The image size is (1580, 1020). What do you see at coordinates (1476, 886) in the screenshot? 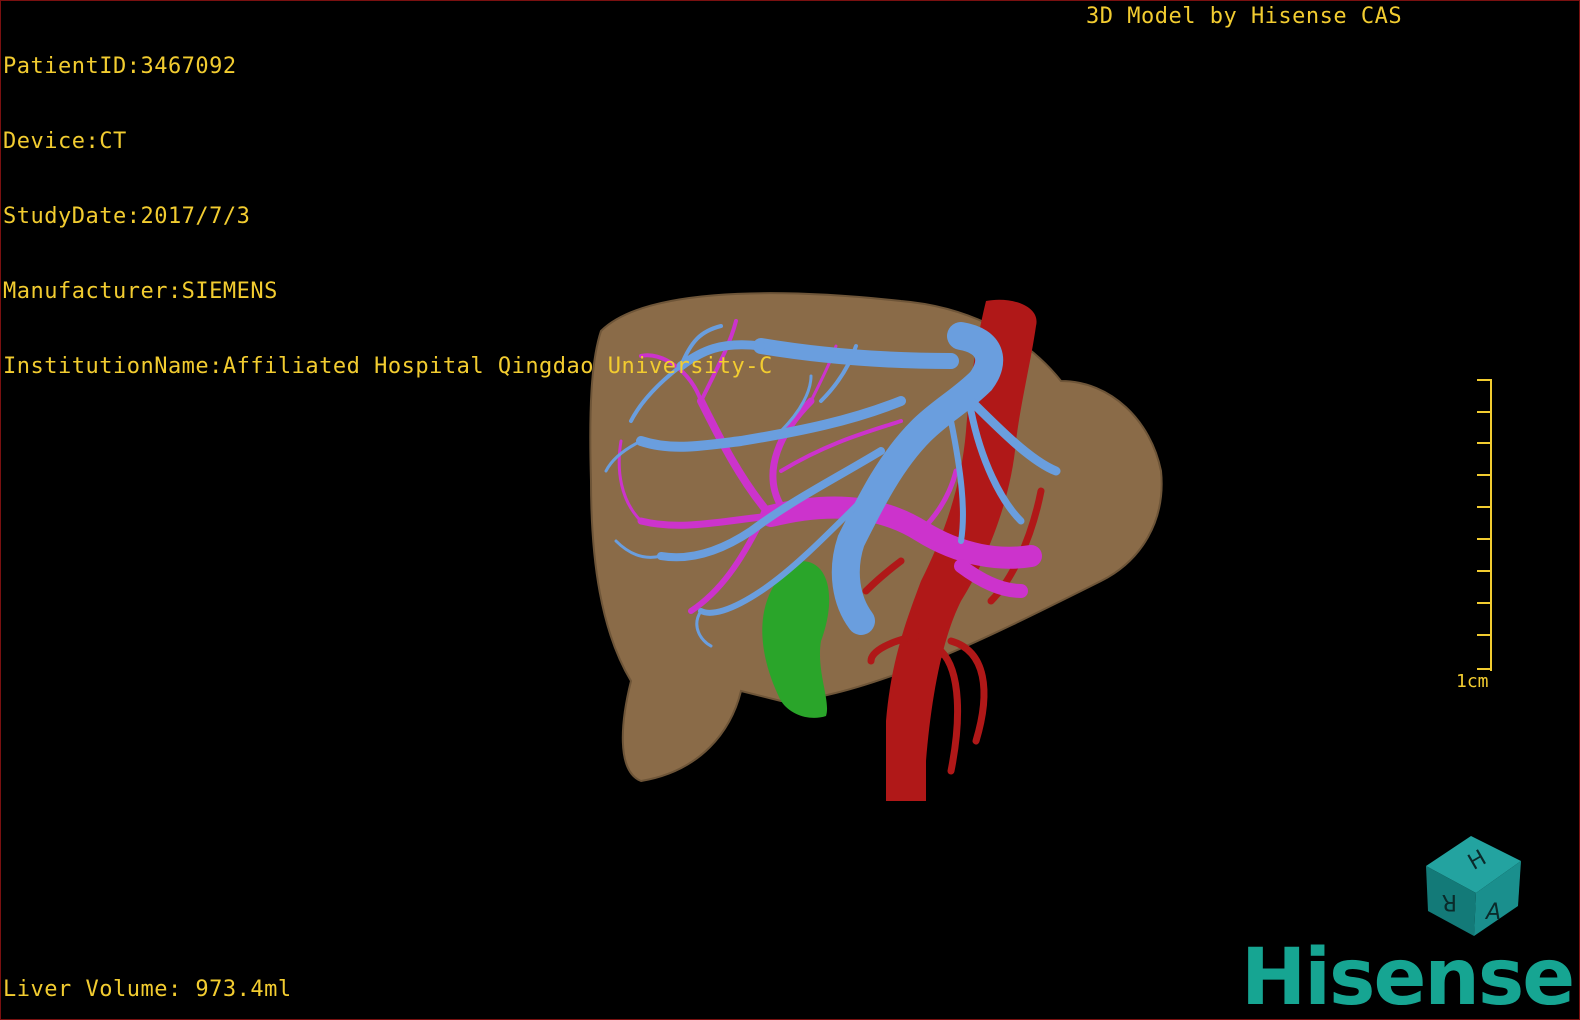
I see `orientation-cube: H R A` at bounding box center [1476, 886].